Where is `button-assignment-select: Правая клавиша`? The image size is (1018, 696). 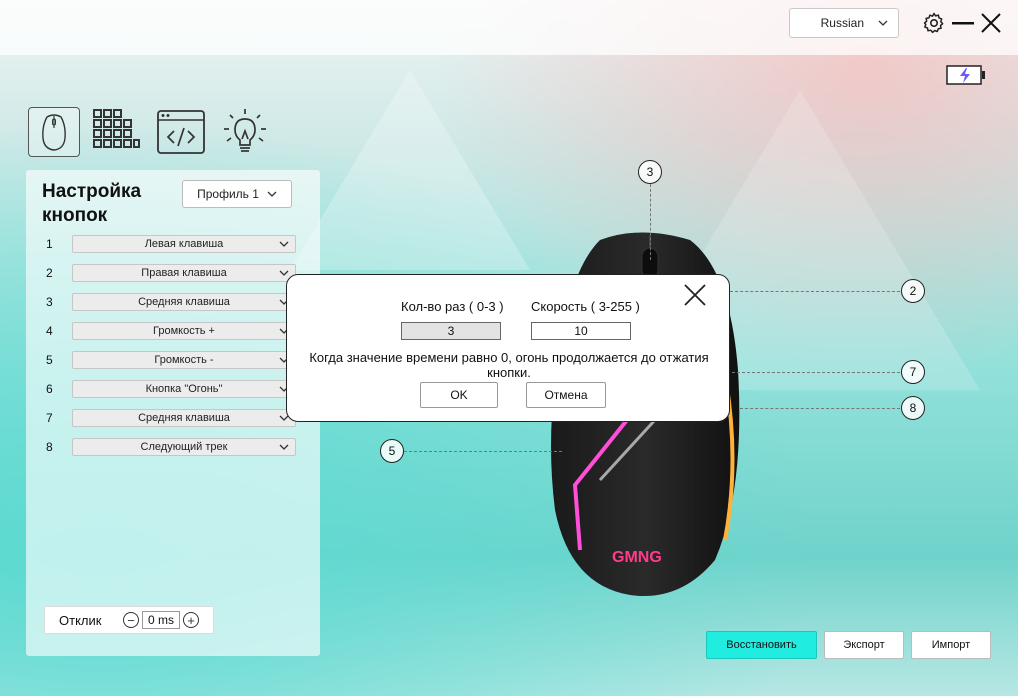
button-assignment-select: Правая клавиша is located at coordinates (184, 273).